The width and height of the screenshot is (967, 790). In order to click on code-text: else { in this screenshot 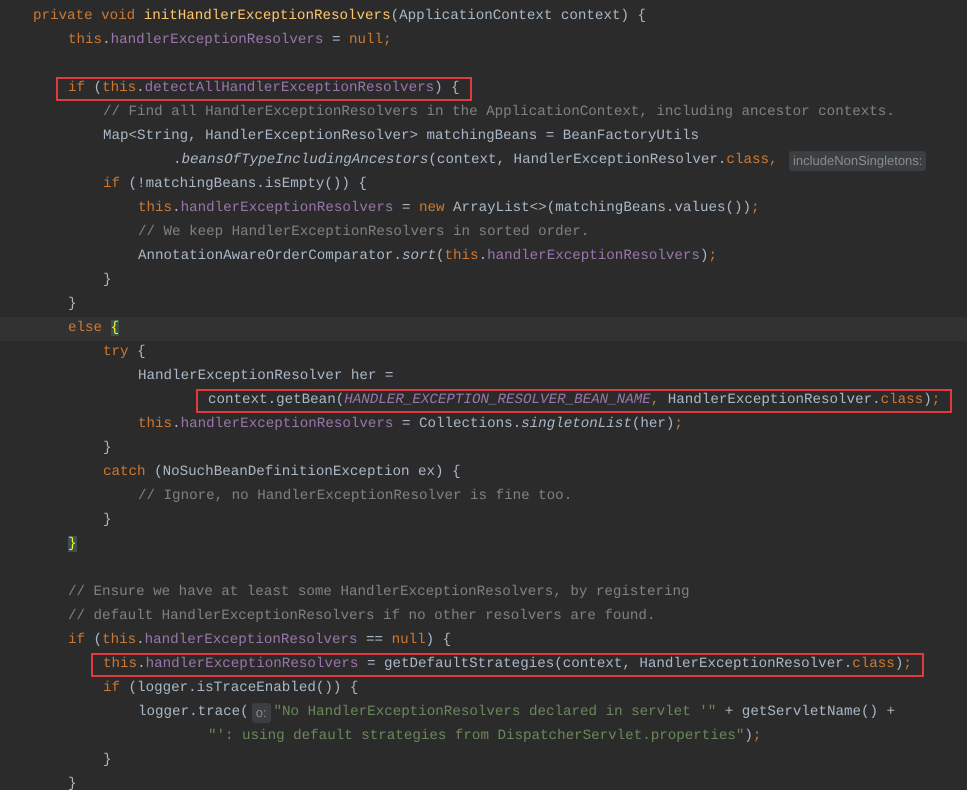, I will do `click(94, 328)`.